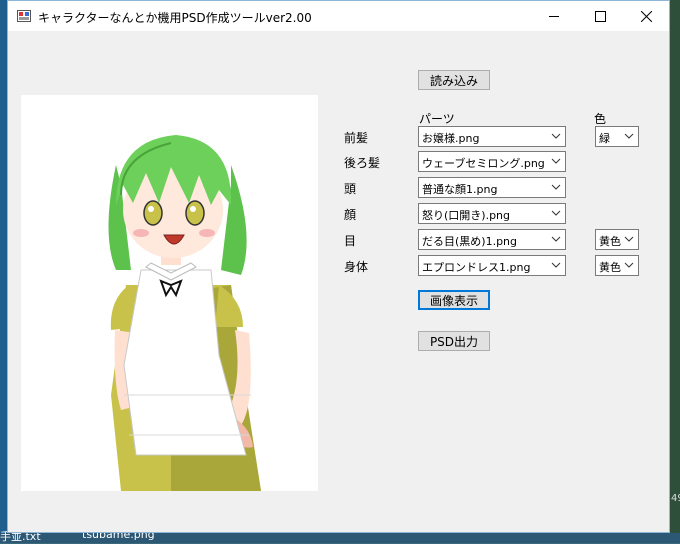 The width and height of the screenshot is (680, 544). Describe the element at coordinates (454, 80) in the screenshot. I see `load-button: 読み込み` at that location.